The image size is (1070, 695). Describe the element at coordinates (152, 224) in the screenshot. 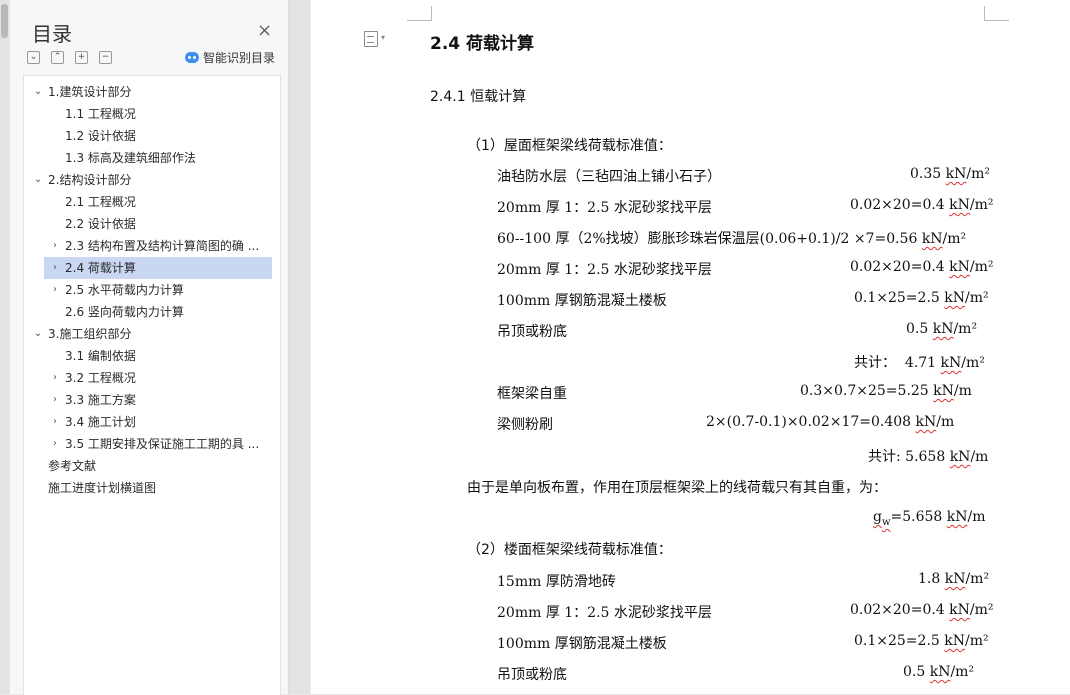

I see `toc-item: 2.2 设计依据` at that location.